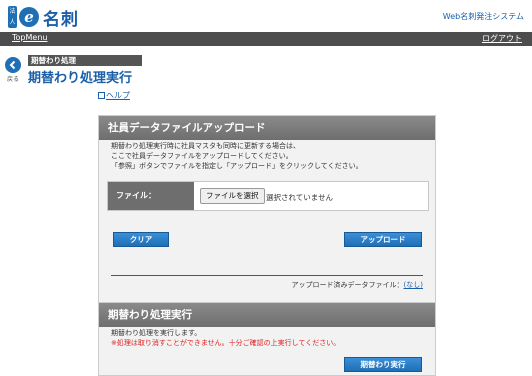 The height and width of the screenshot is (376, 532). Describe the element at coordinates (413, 285) in the screenshot. I see `uploaded-file-link: (なし)` at that location.